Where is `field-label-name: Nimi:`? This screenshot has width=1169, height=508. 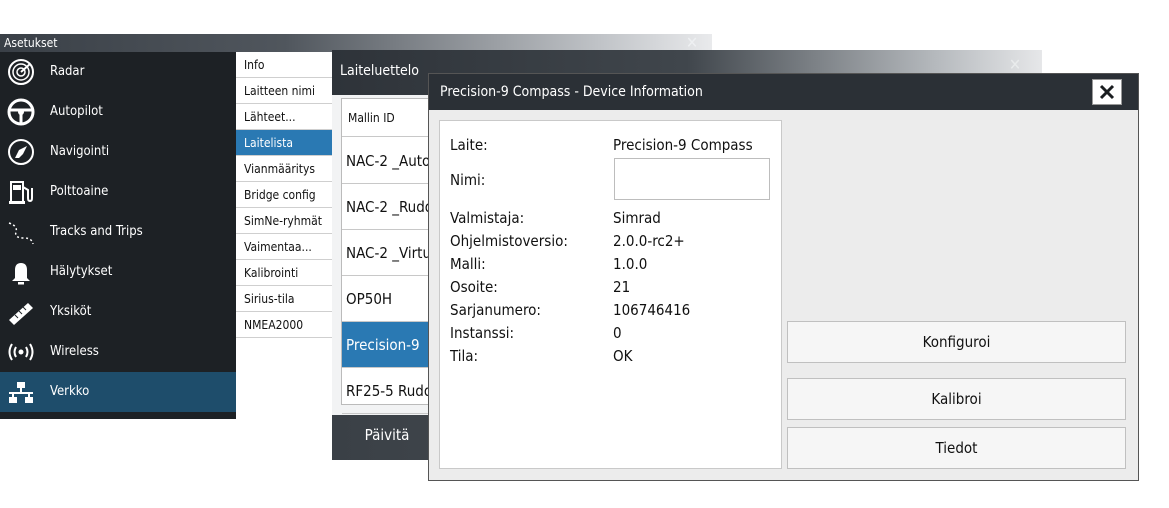 field-label-name: Nimi: is located at coordinates (468, 180).